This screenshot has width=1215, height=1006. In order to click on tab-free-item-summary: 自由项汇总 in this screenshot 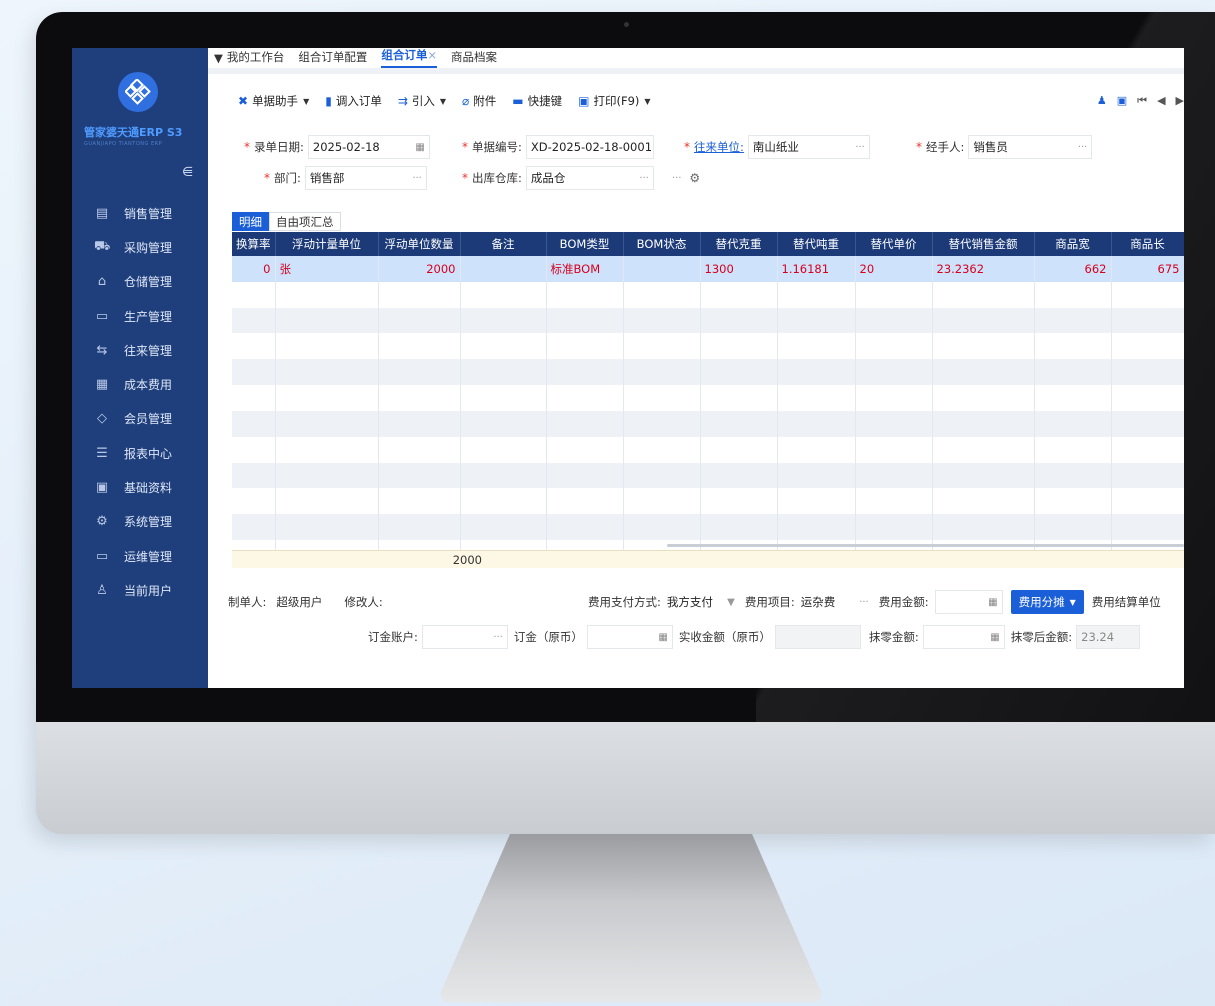, I will do `click(305, 221)`.